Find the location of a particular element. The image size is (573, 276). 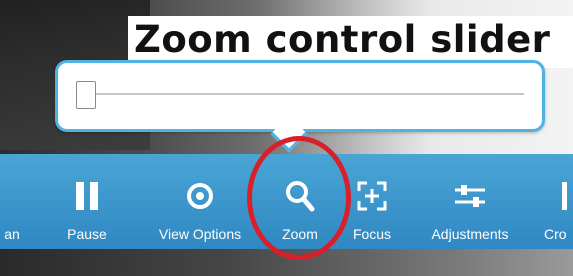

pause-label: Pause is located at coordinates (87, 234).